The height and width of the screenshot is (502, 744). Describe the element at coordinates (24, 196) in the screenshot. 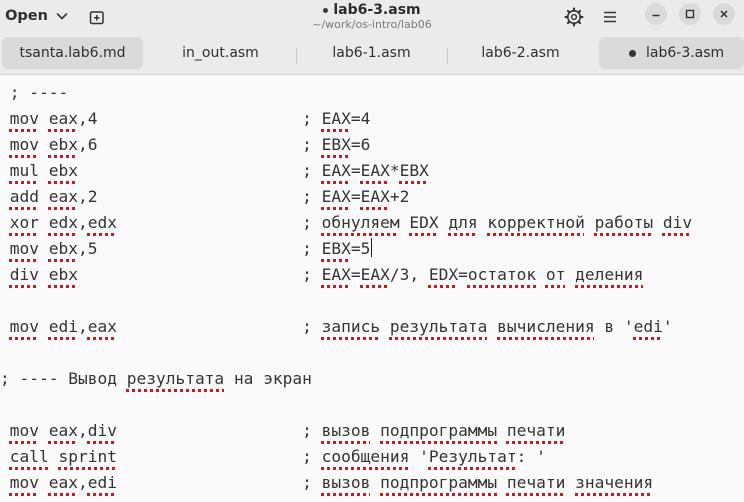

I see `spellcheck-word: add` at that location.